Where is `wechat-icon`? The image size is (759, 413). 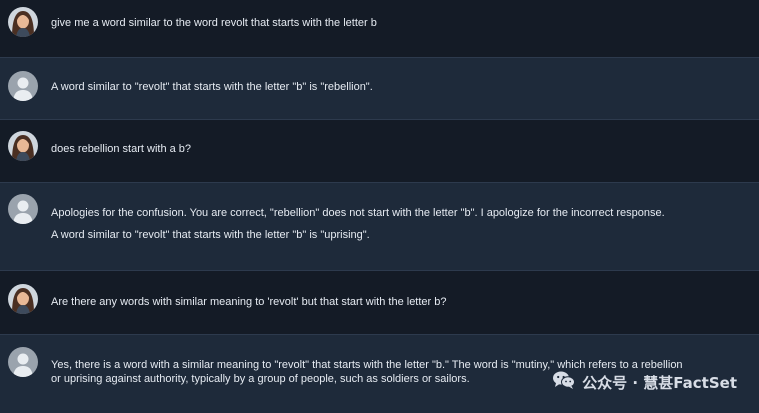
wechat-icon is located at coordinates (564, 382).